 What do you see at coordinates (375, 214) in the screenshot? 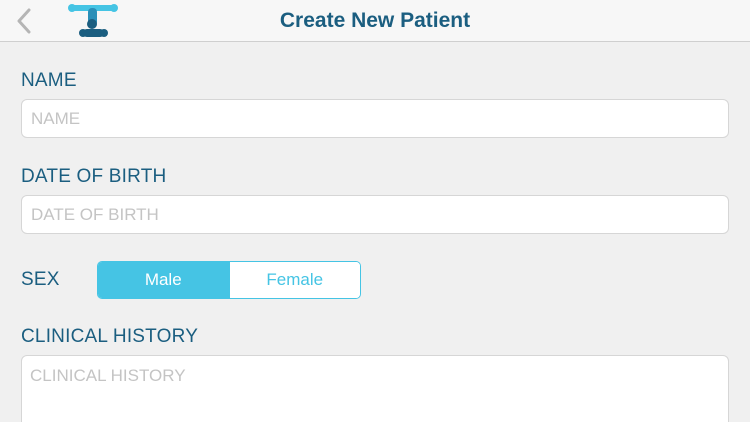
I see `date-of-birth-input` at bounding box center [375, 214].